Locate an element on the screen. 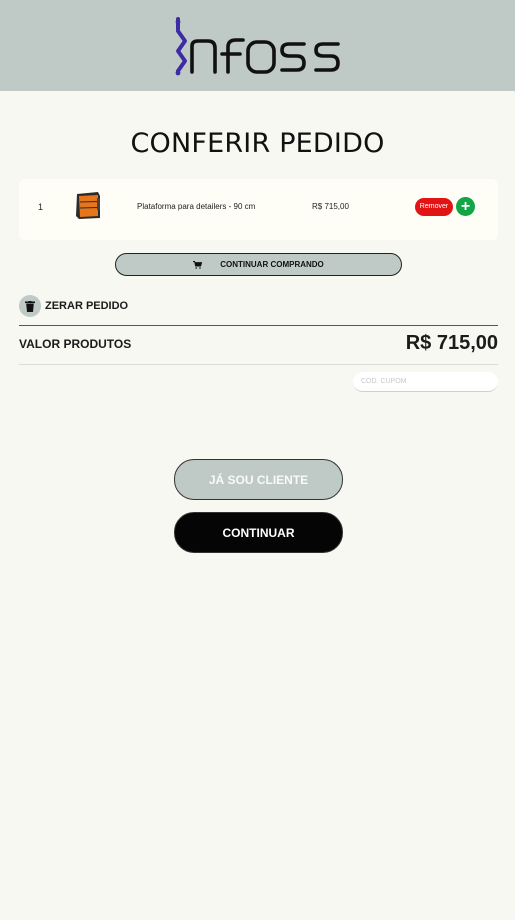  infoss-logo is located at coordinates (258, 47).